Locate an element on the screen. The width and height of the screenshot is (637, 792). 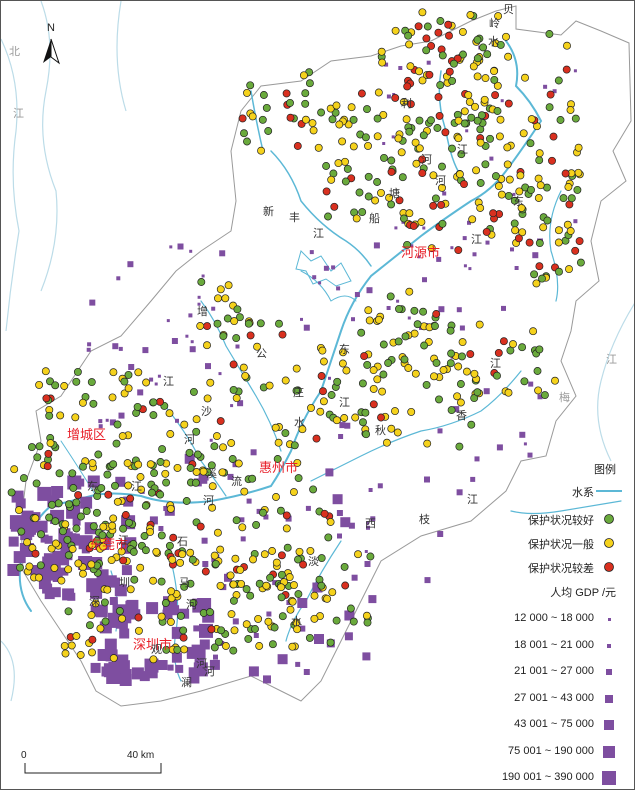
legend-gdp-row: 12 000 ~ 18 000 is located at coordinates (546, 620).